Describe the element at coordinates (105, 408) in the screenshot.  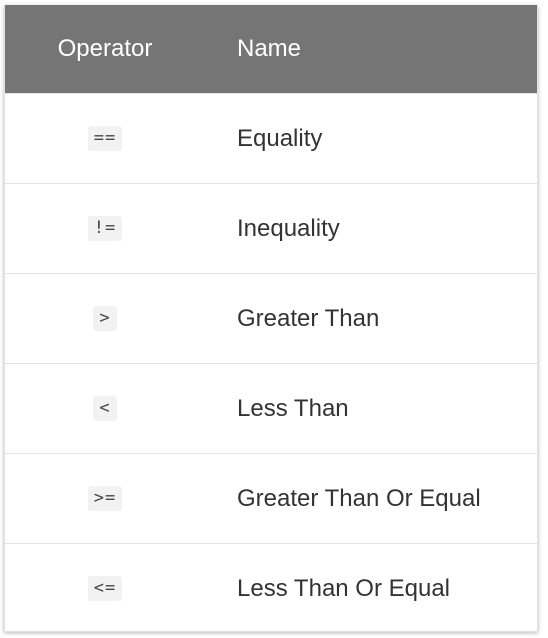
I see `operator-code: <` at that location.